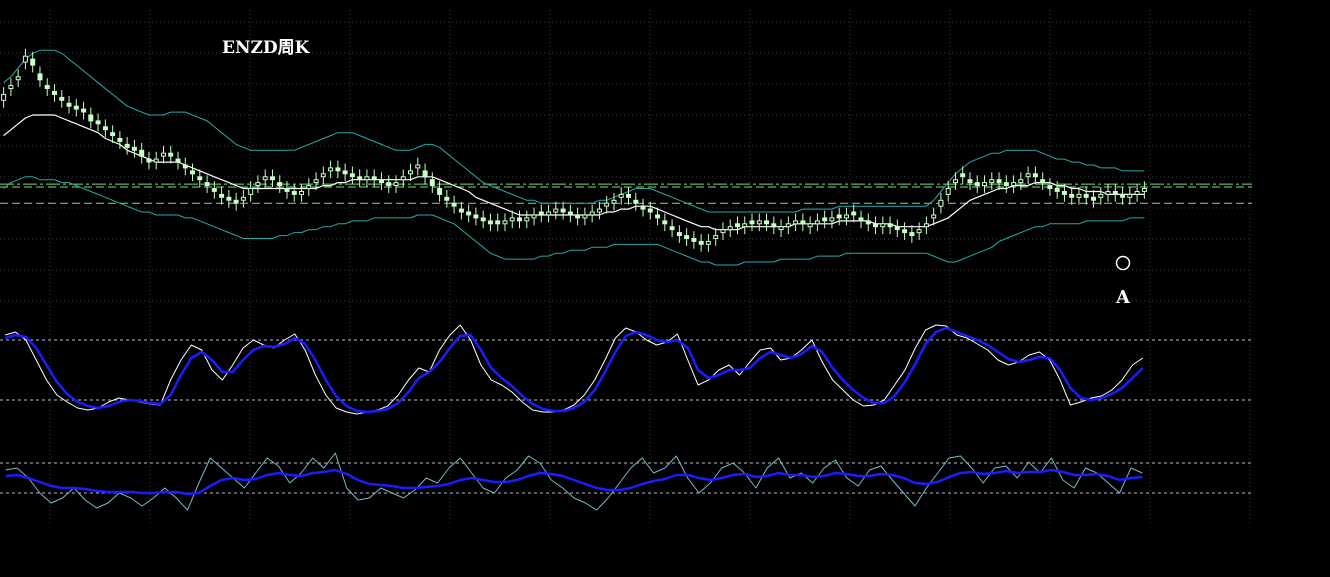 This screenshot has width=1330, height=577. I want to click on annotation-label: A, so click(1123, 297).